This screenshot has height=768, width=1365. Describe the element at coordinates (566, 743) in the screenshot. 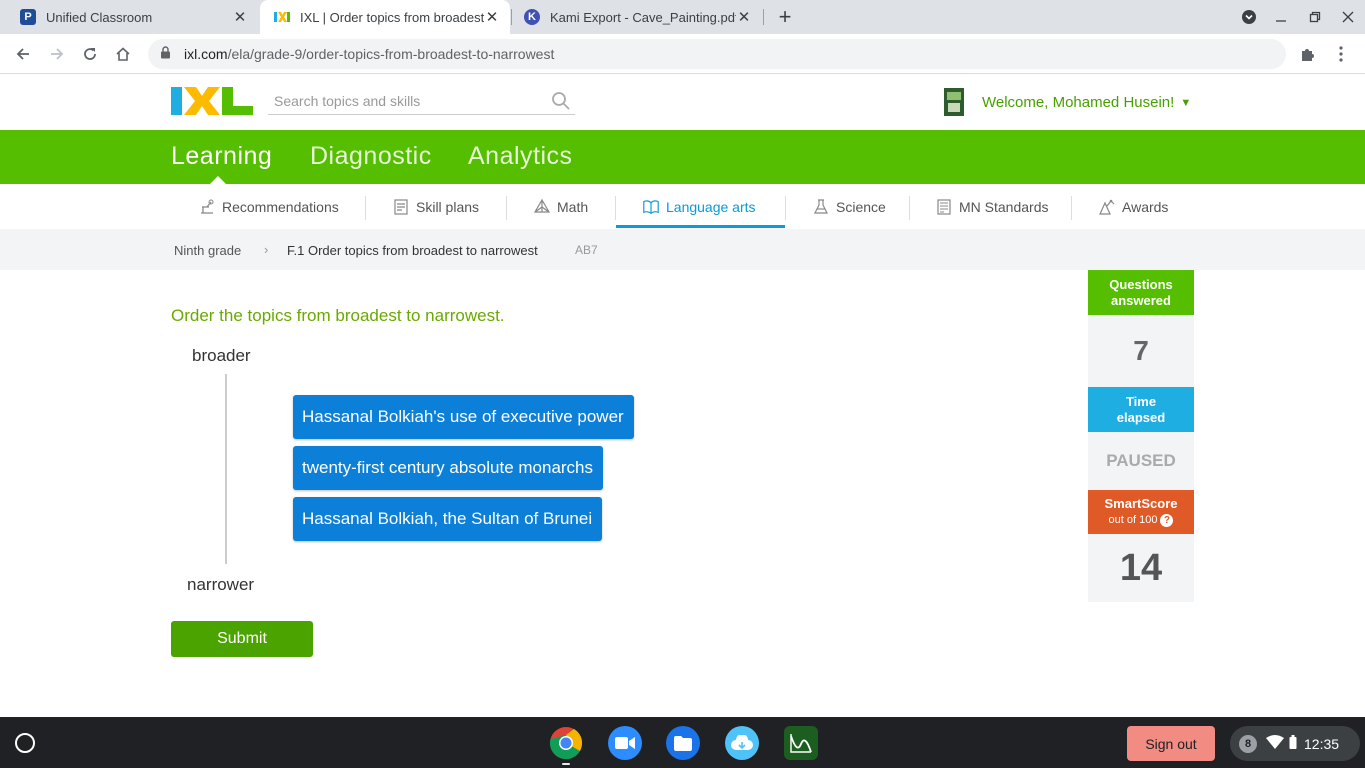

I see `chrome-icon` at that location.